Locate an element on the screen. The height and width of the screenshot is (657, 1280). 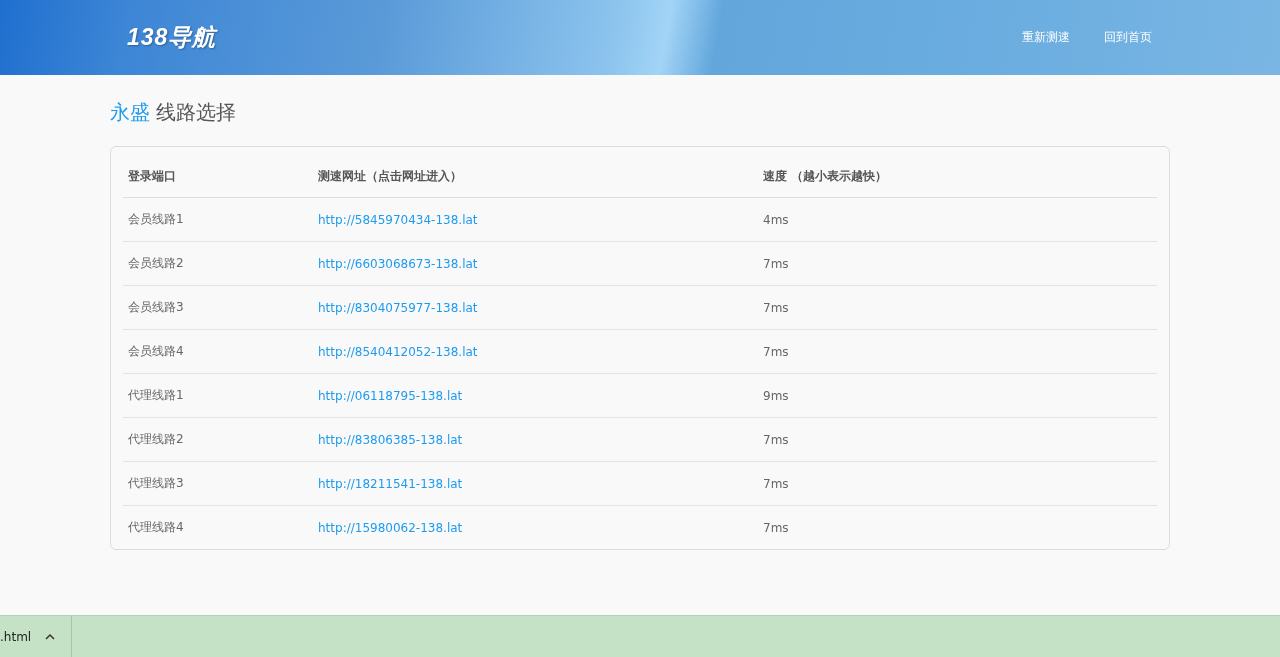
url-link: http://06118795-138.lat is located at coordinates (390, 395).